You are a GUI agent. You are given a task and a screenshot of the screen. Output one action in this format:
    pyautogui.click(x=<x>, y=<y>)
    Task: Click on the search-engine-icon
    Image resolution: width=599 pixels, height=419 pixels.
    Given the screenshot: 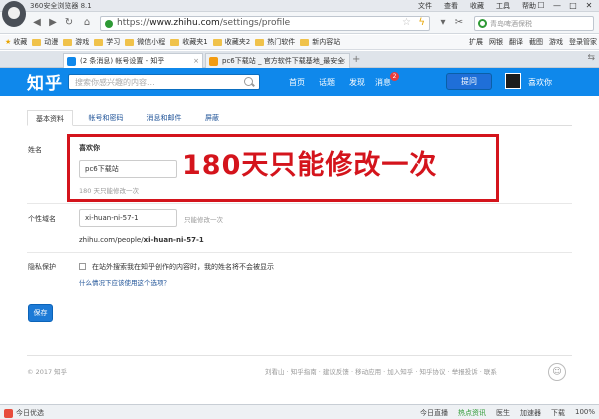 What is the action you would take?
    pyautogui.click(x=482, y=23)
    